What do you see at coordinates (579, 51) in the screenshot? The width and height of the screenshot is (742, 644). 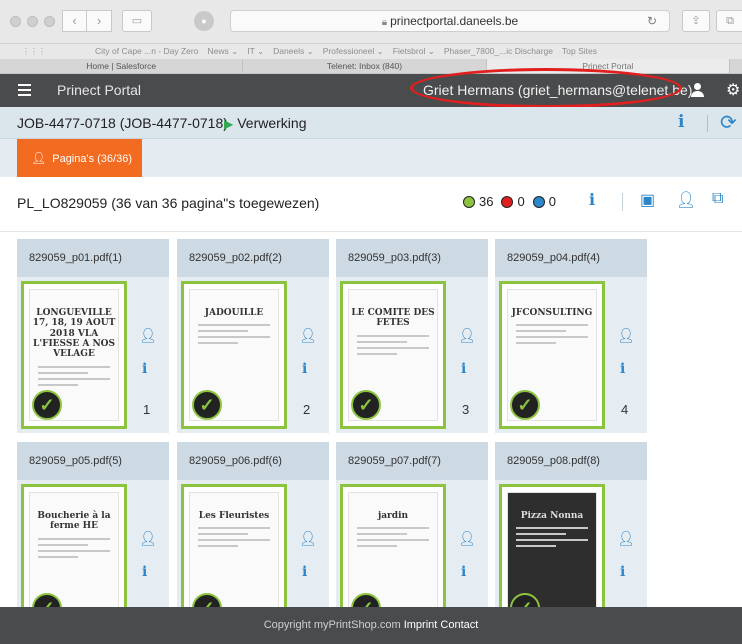 I see `favorite-item: Top Sites` at bounding box center [579, 51].